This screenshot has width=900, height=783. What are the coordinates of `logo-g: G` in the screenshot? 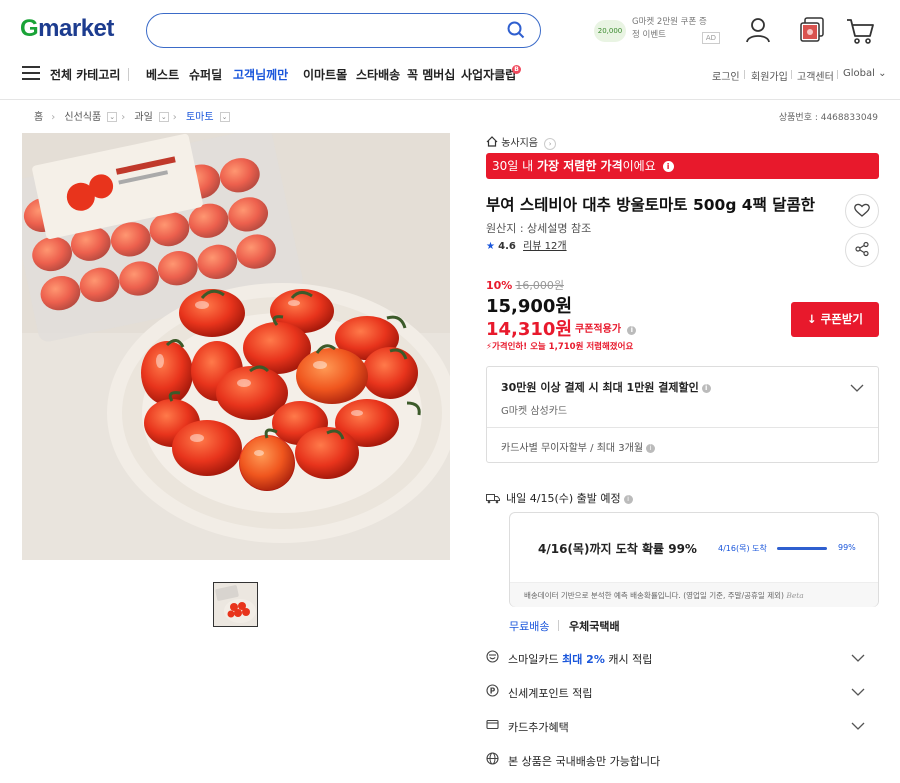 It's located at (29, 28).